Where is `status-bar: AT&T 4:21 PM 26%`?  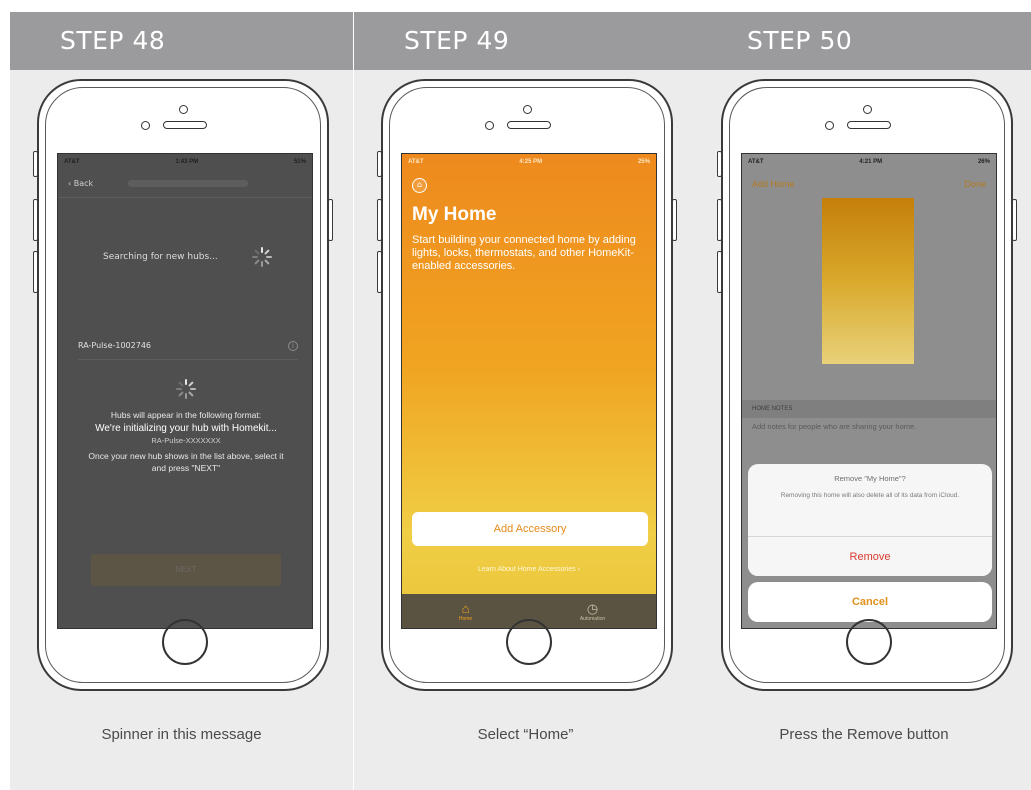
status-bar: AT&T 4:21 PM 26% is located at coordinates (869, 162).